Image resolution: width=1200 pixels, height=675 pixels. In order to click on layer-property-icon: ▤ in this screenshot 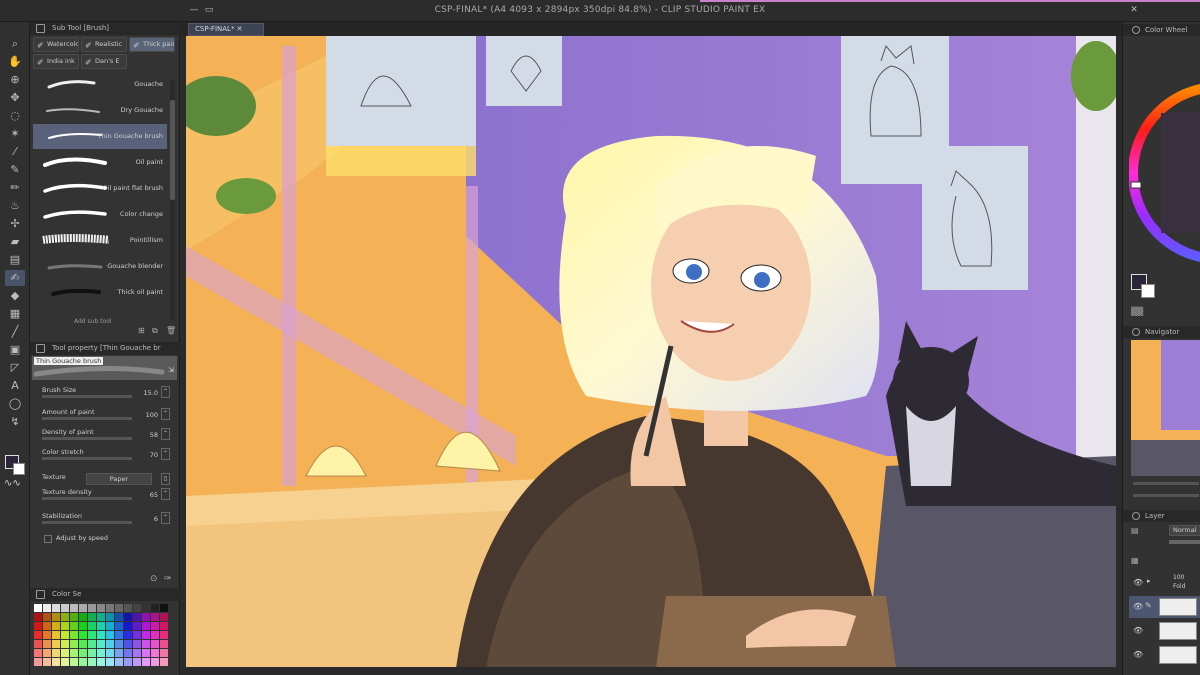, I will do `click(1135, 530)`.